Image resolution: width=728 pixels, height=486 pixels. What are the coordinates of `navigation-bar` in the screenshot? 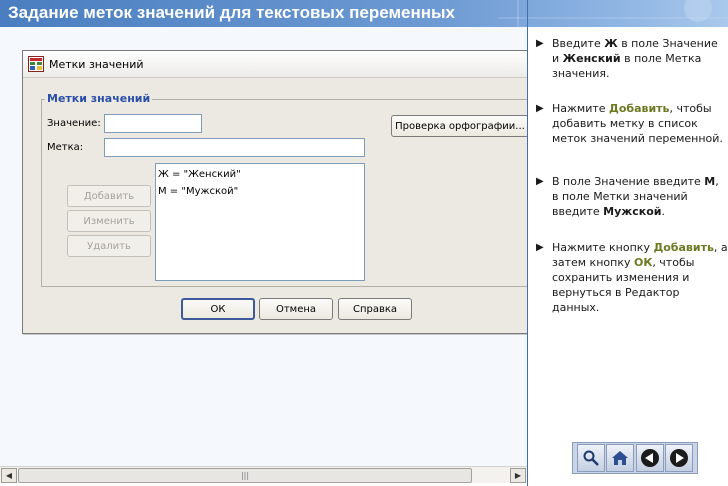 It's located at (635, 458).